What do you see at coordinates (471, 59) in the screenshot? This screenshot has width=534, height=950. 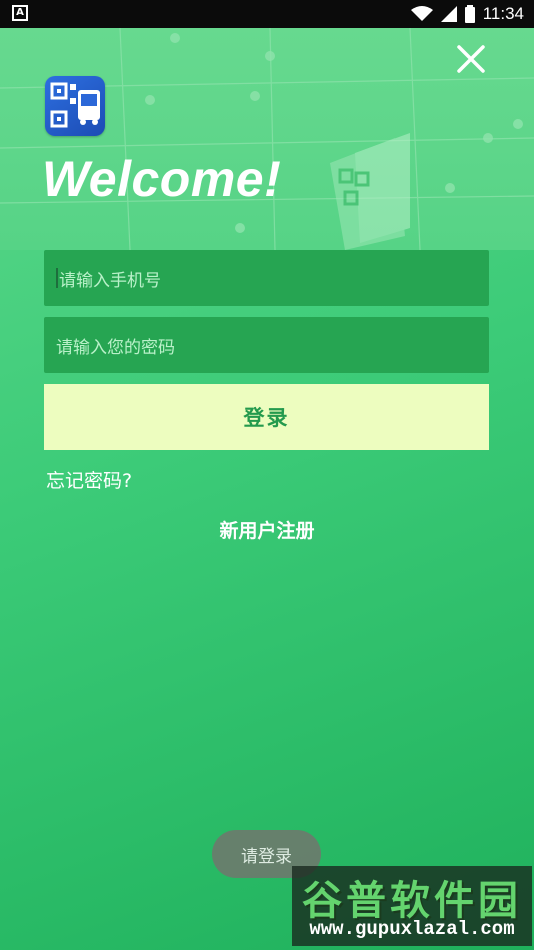 I see `close-icon` at bounding box center [471, 59].